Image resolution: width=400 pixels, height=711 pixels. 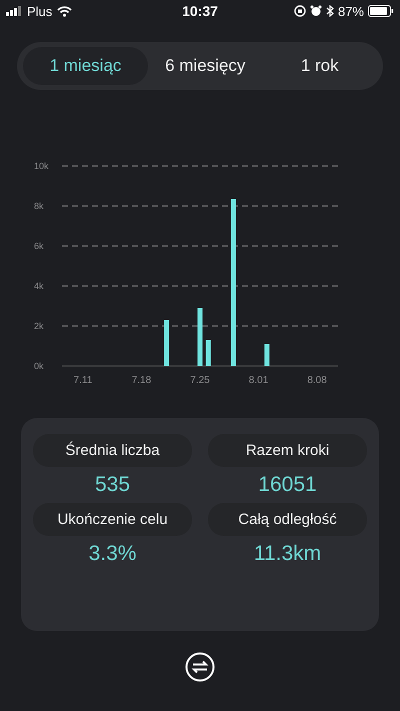 I want to click on y-axis-label: 0k, so click(x=39, y=366).